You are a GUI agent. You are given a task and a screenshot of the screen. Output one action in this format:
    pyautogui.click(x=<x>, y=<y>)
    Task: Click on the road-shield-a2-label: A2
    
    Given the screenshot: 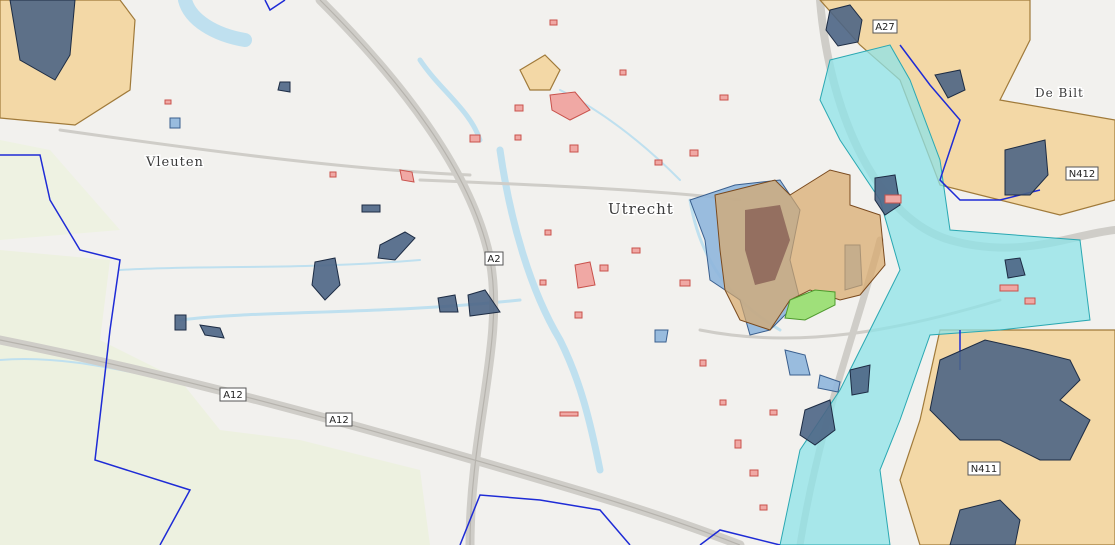 What is the action you would take?
    pyautogui.click(x=493, y=259)
    